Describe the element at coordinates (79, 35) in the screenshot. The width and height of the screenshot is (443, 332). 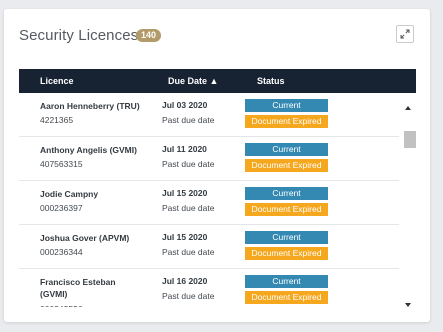
I see `card-title: Security Licences` at that location.